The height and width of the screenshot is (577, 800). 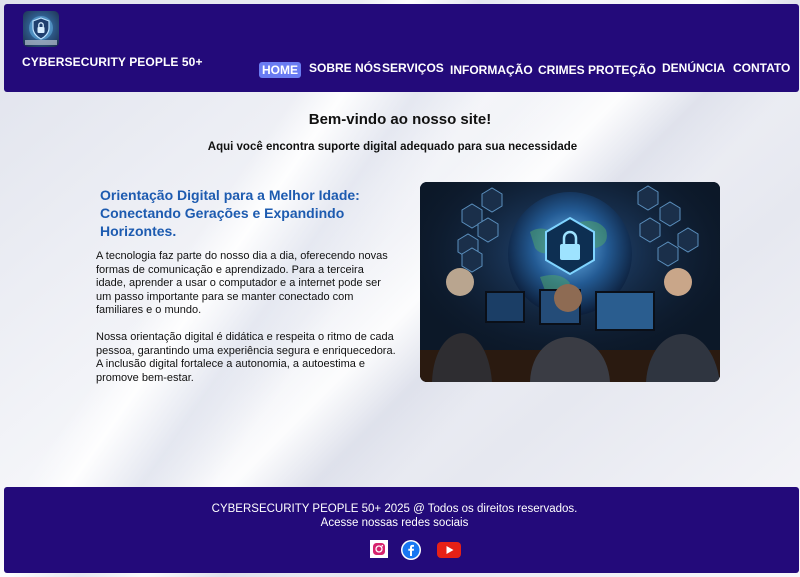 I want to click on logo, so click(x=41, y=29).